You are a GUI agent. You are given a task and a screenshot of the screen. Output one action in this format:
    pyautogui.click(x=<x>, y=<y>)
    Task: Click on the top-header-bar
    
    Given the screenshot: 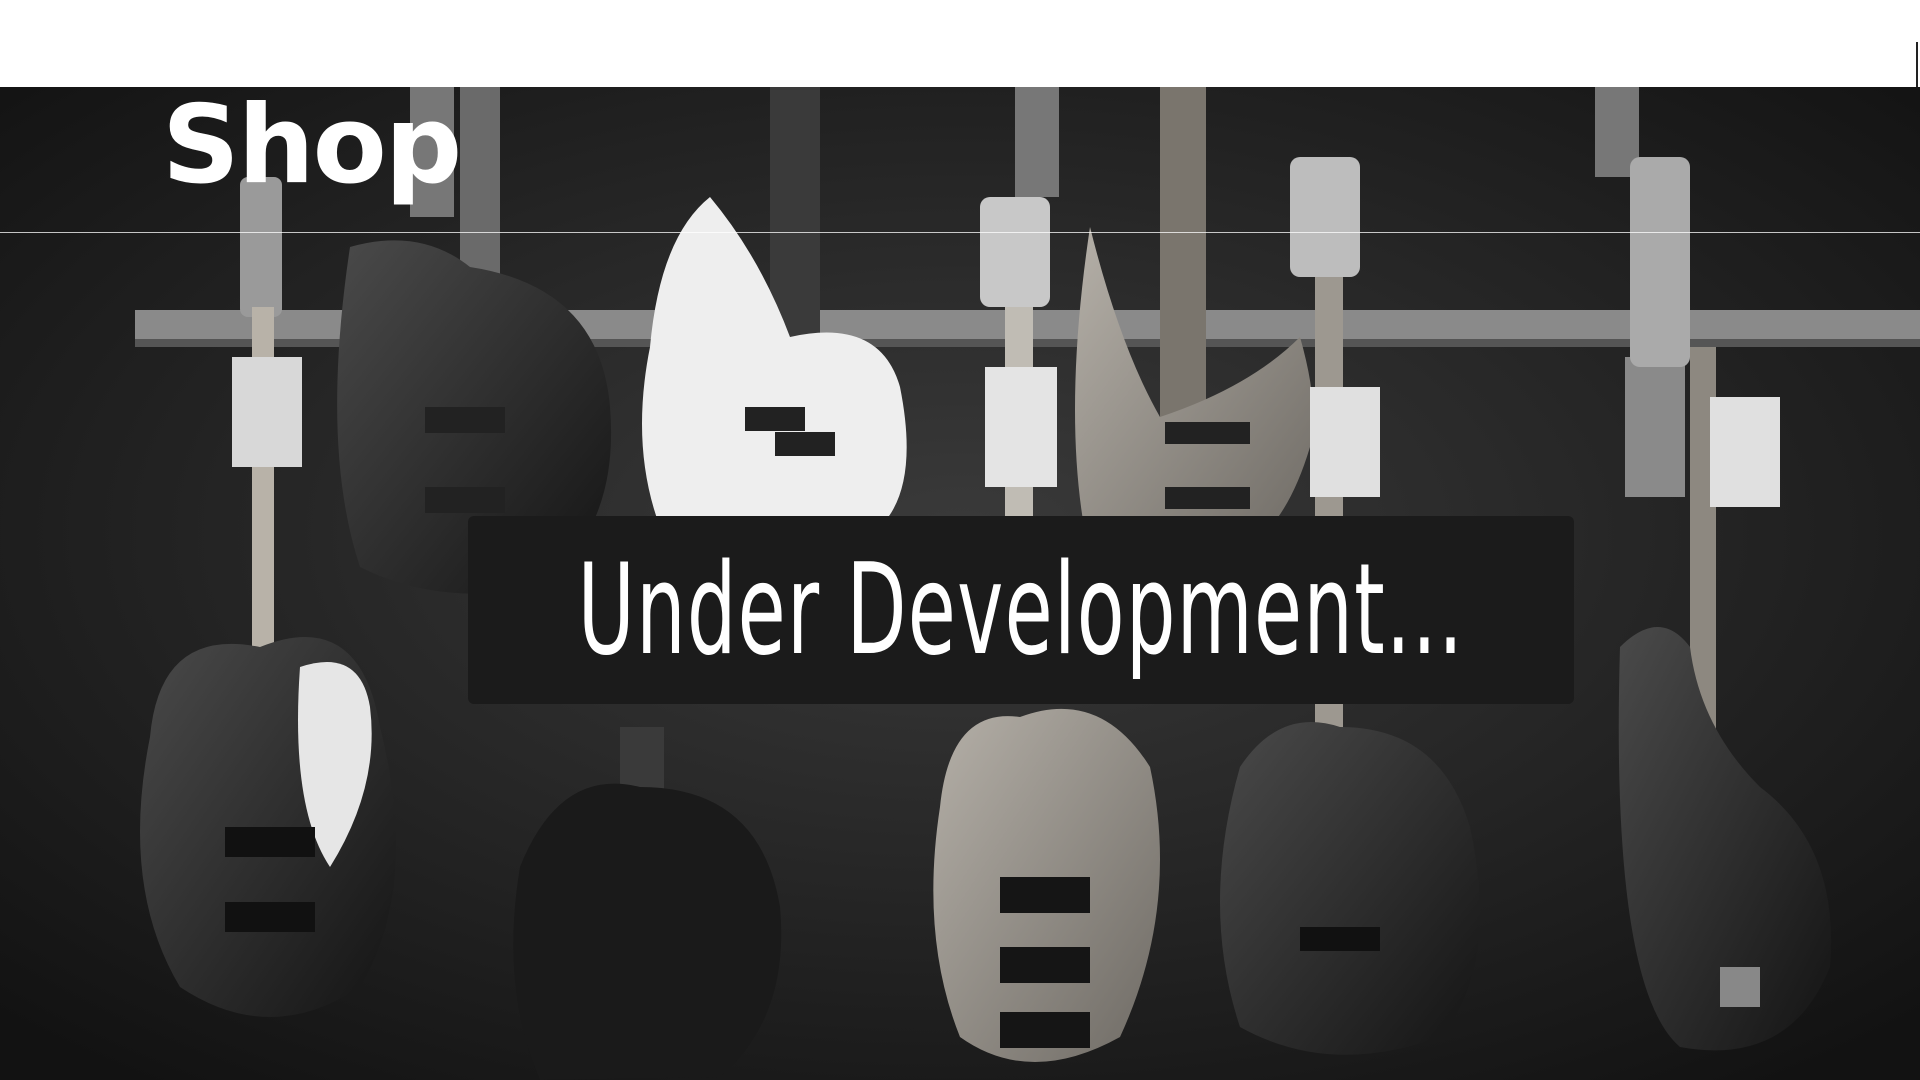 What is the action you would take?
    pyautogui.click(x=960, y=43)
    